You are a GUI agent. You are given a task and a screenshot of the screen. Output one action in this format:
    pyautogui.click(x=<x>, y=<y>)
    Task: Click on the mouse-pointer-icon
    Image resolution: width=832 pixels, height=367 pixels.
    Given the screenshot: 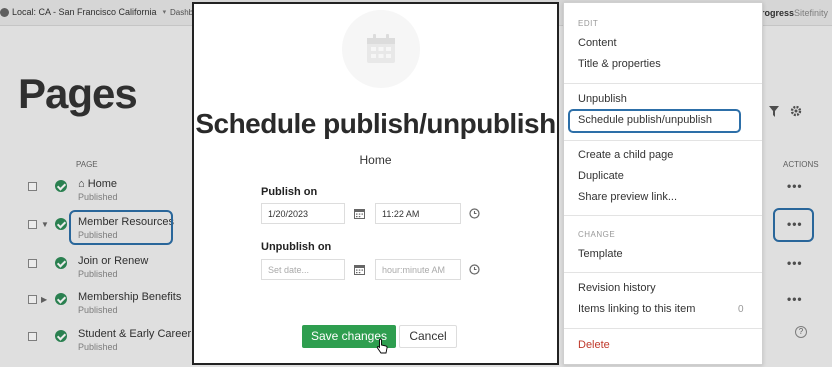 What is the action you would take?
    pyautogui.click(x=382, y=346)
    